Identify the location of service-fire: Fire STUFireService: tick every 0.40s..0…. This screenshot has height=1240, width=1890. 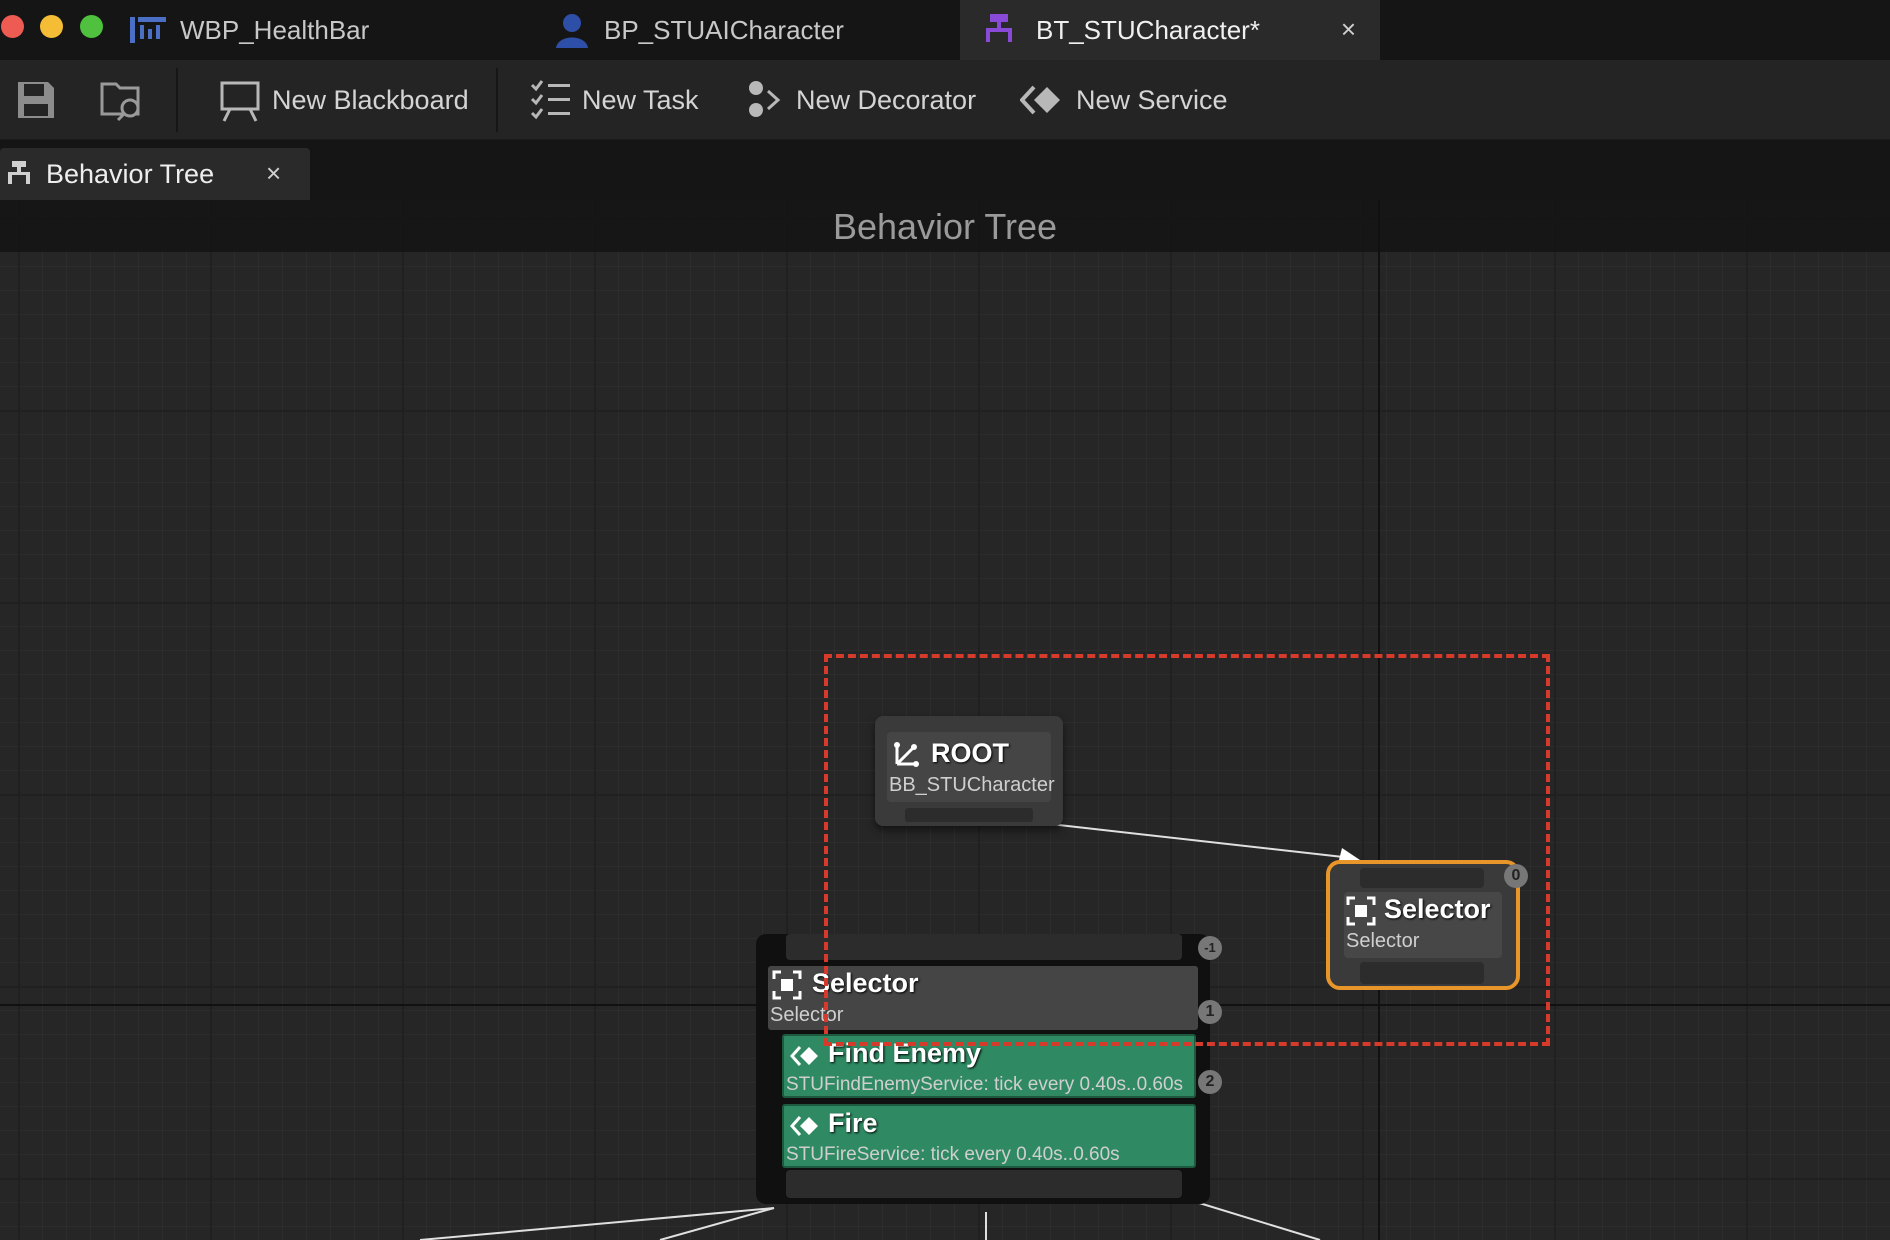
(989, 1136).